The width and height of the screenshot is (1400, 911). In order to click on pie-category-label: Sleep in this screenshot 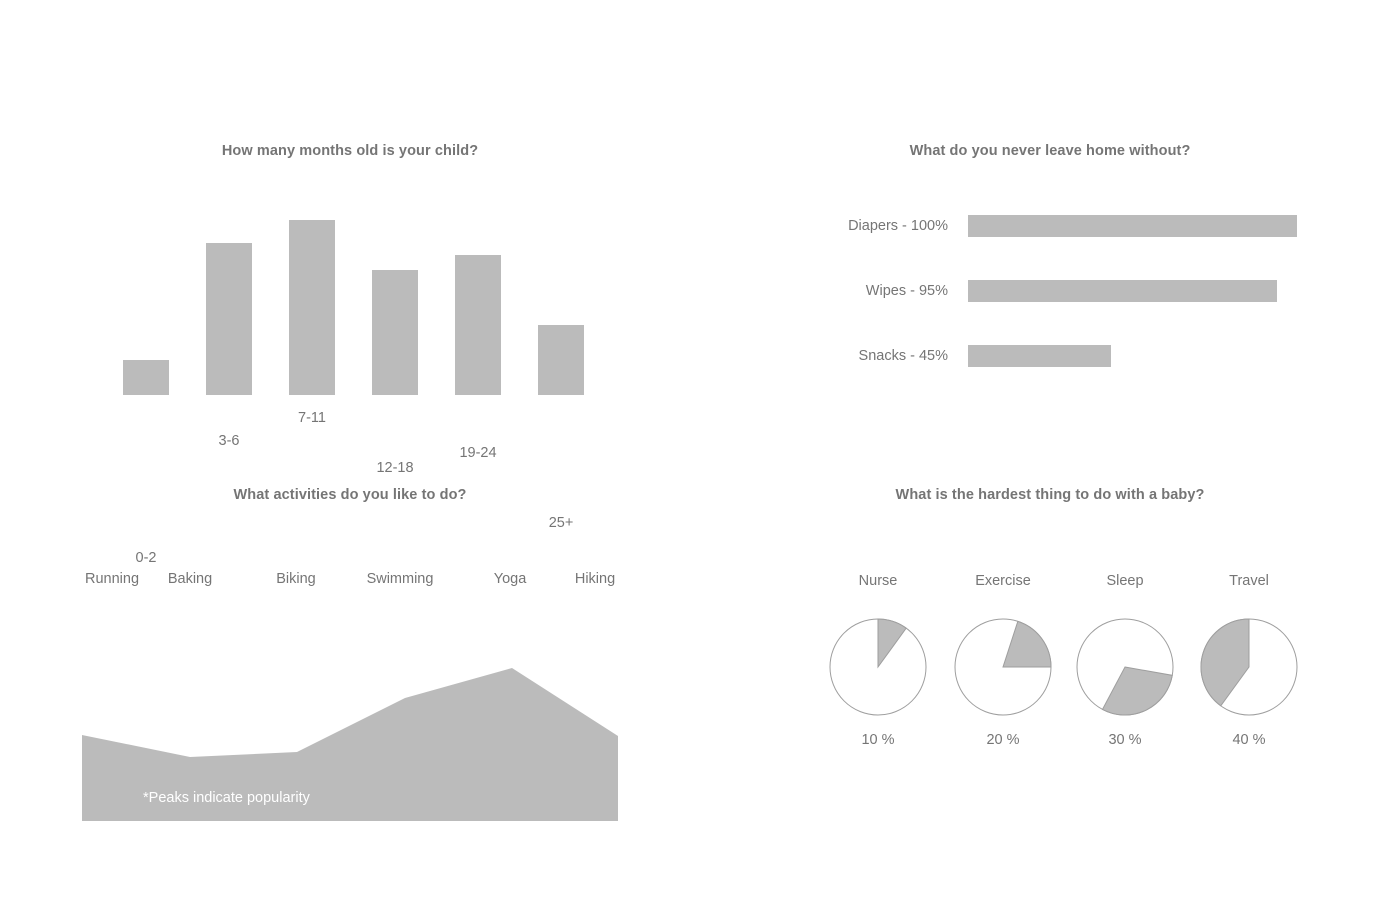, I will do `click(1125, 581)`.